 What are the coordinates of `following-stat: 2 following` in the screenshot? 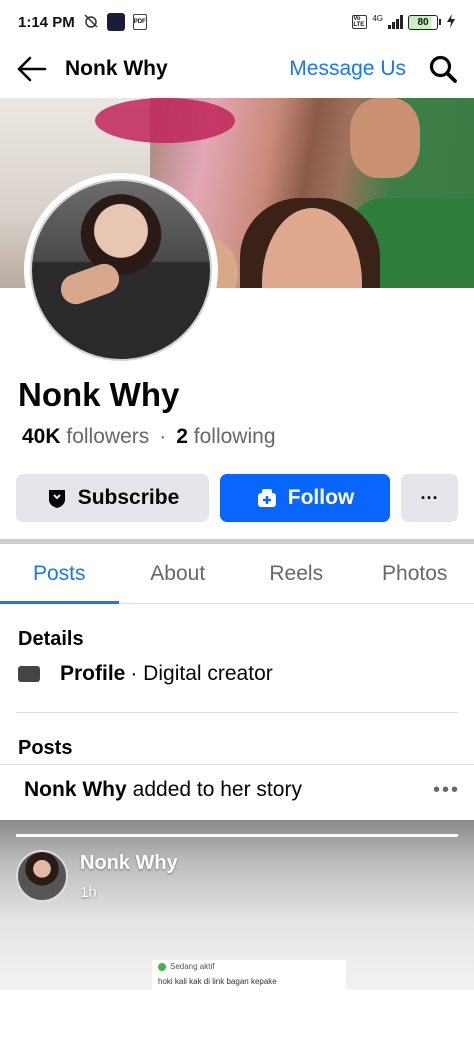 It's located at (225, 437).